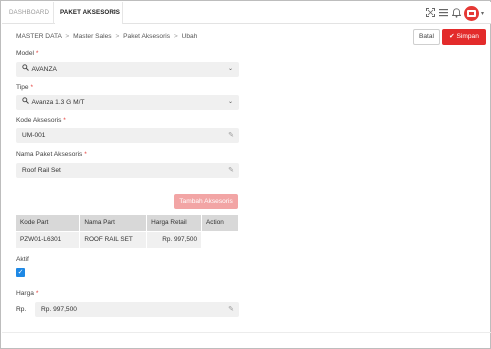 The image size is (491, 349). I want to click on table-cell: ROOF RAIL SET, so click(113, 239).